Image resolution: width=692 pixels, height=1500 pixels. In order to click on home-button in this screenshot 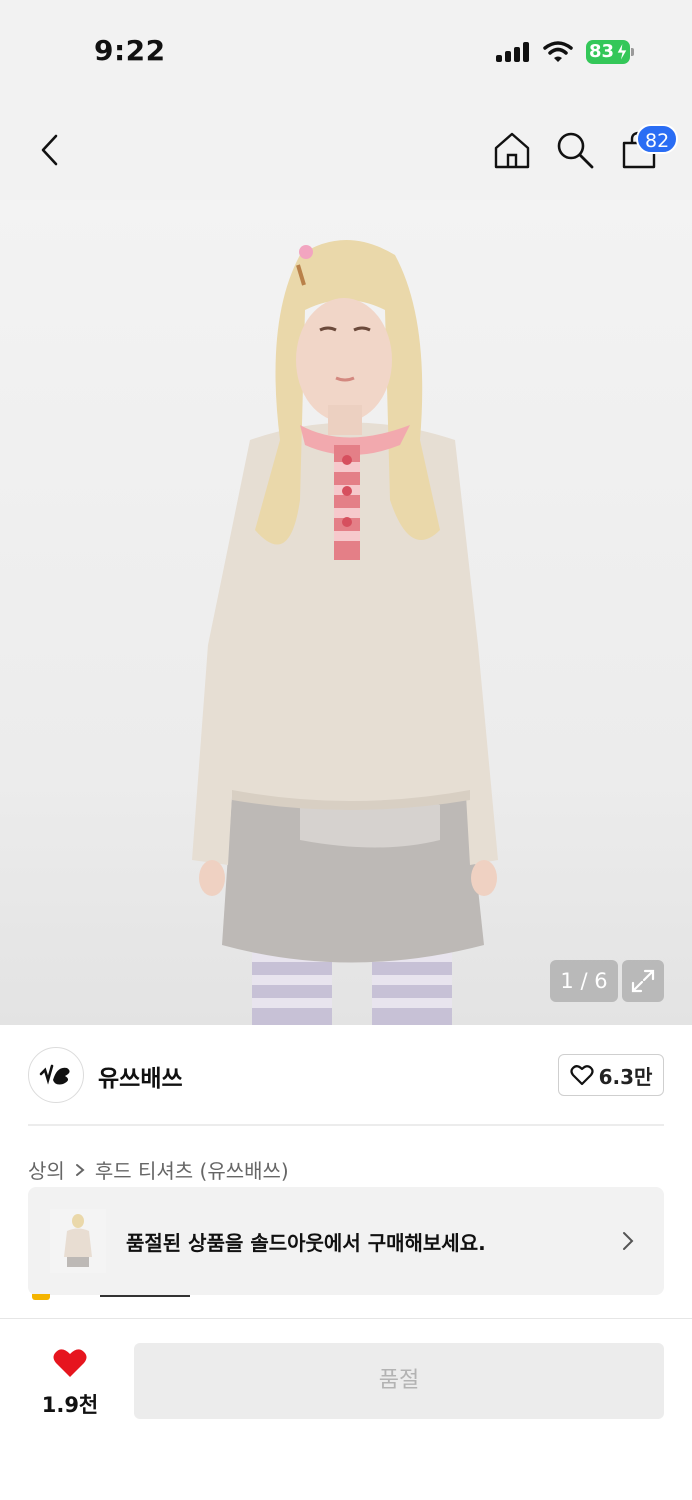, I will do `click(512, 150)`.